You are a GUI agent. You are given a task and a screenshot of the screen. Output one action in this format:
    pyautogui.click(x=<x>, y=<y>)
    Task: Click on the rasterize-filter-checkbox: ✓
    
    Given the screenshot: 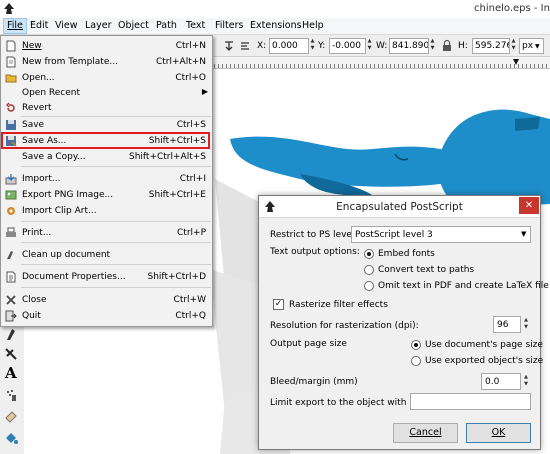 What is the action you would take?
    pyautogui.click(x=278, y=304)
    